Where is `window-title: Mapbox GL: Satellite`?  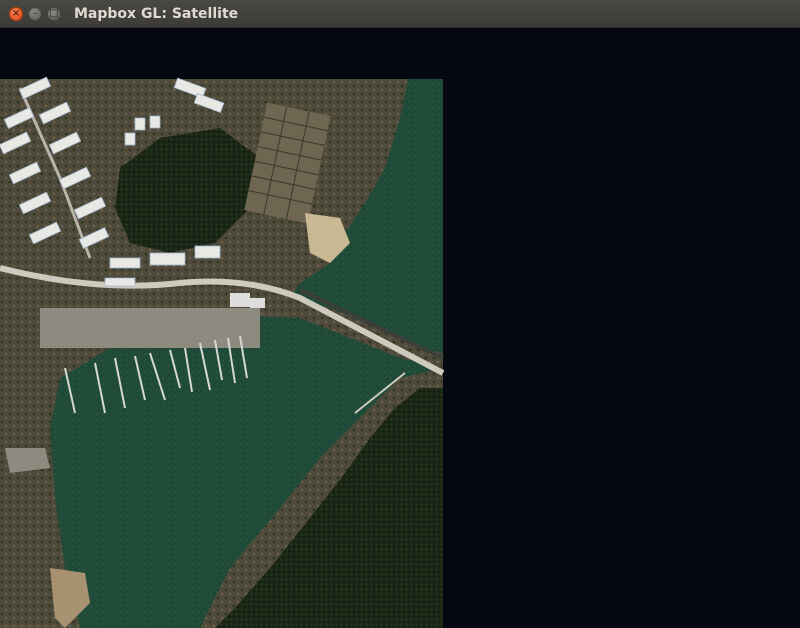
window-title: Mapbox GL: Satellite is located at coordinates (156, 14).